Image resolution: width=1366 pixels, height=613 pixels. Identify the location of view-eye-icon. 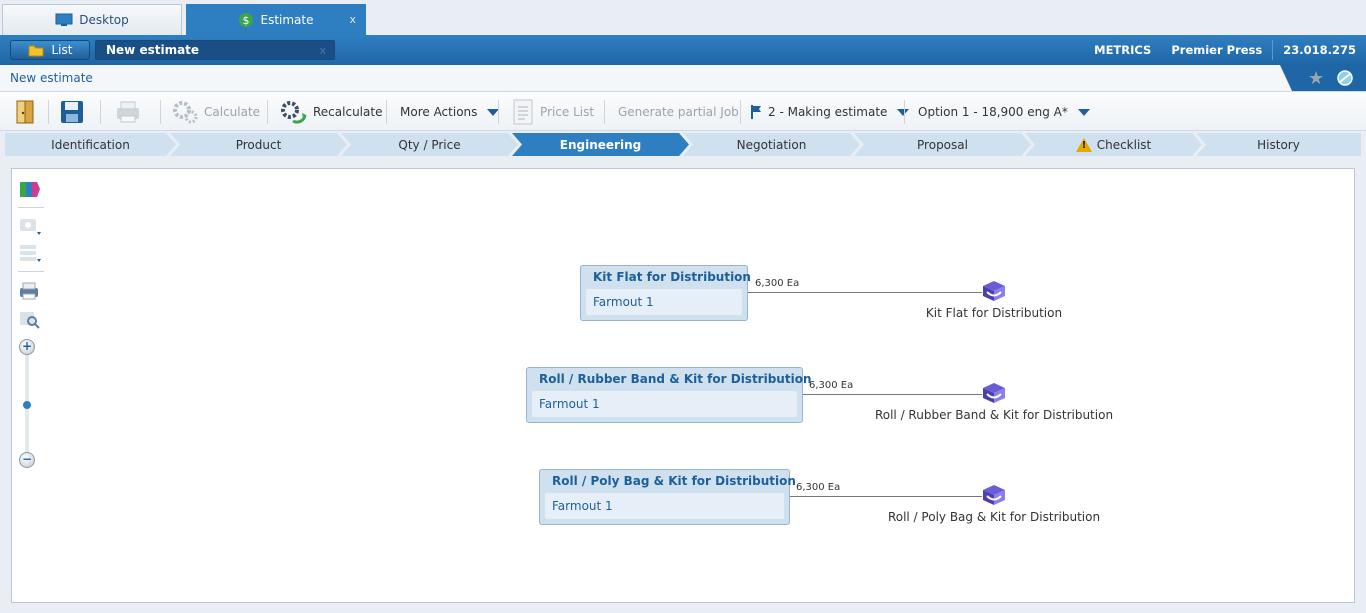
(30, 226).